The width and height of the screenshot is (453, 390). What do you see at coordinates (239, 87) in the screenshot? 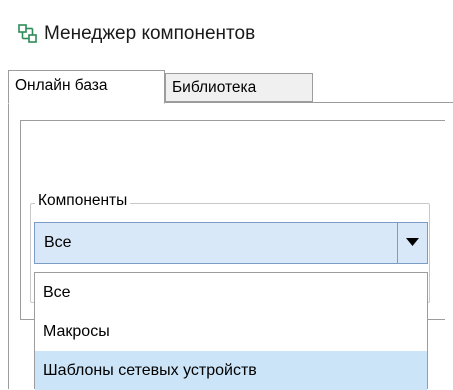
I see `tab-library: Библиотека` at bounding box center [239, 87].